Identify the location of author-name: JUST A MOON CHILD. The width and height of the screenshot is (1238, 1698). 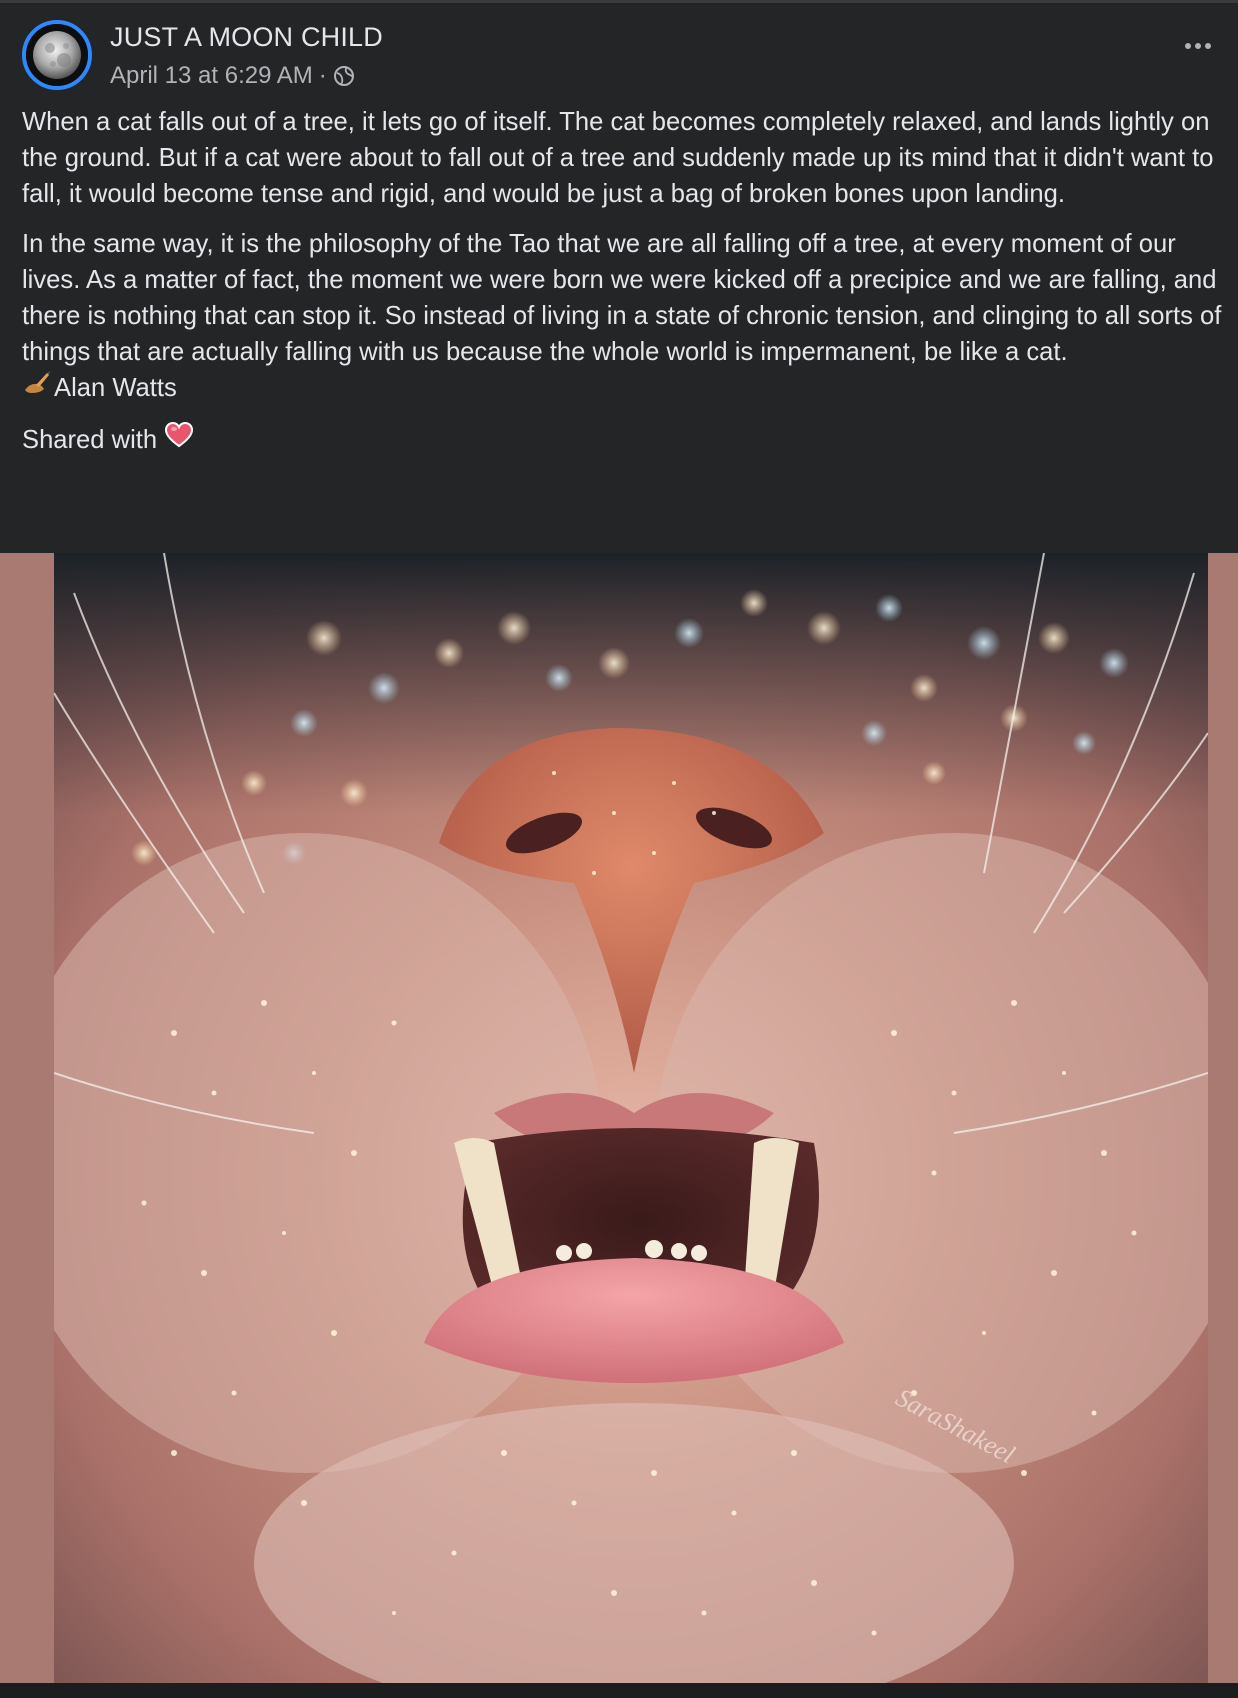
(246, 37).